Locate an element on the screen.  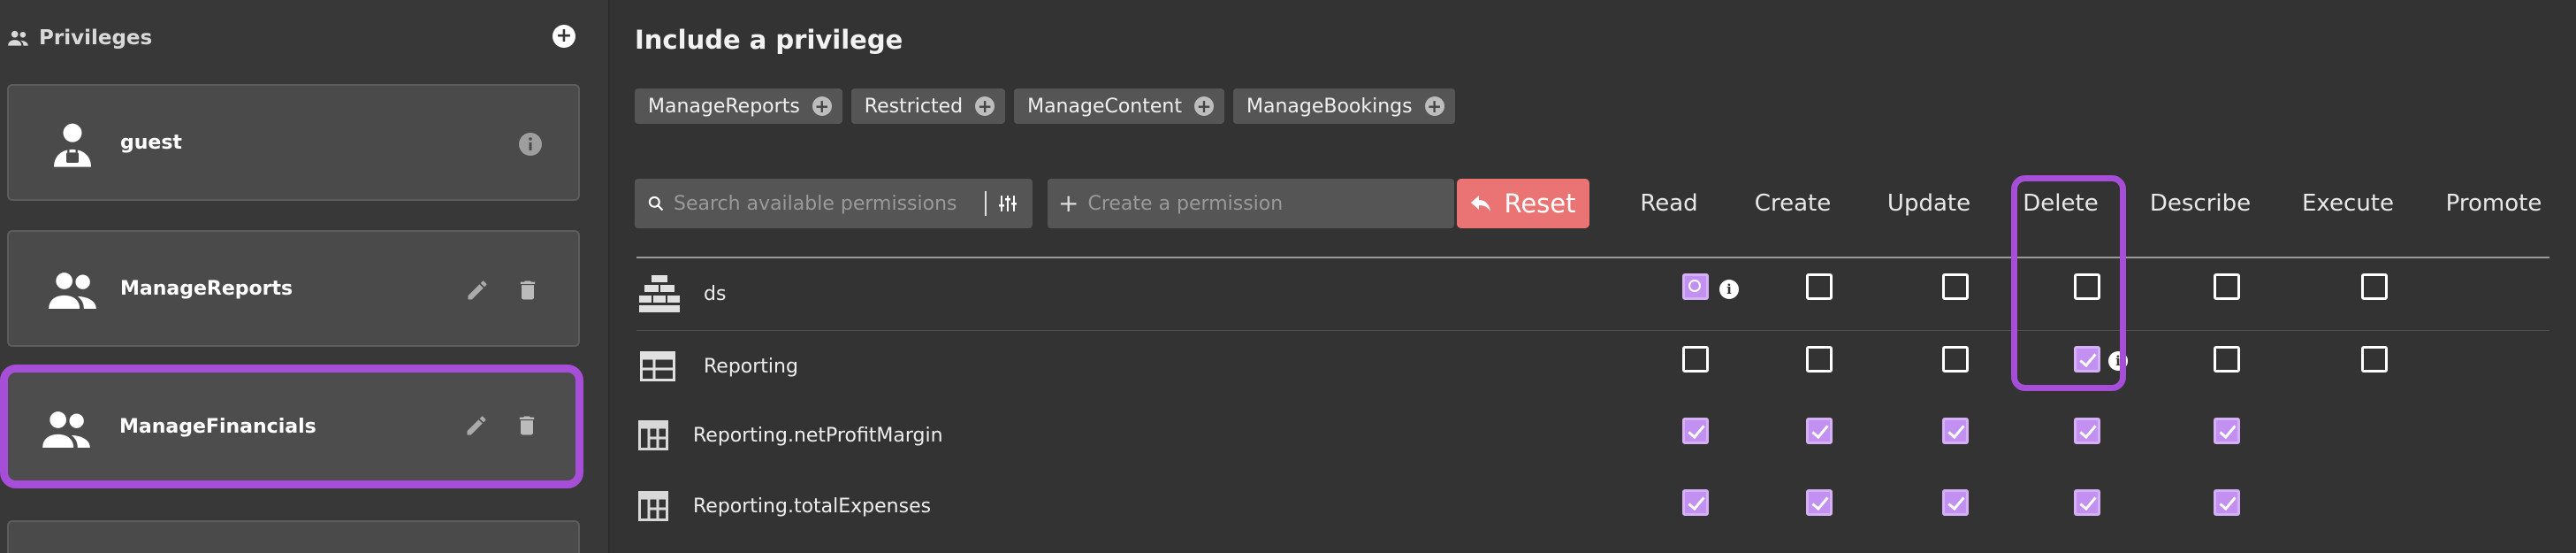
privilege-chip: ManageReports + is located at coordinates (738, 106).